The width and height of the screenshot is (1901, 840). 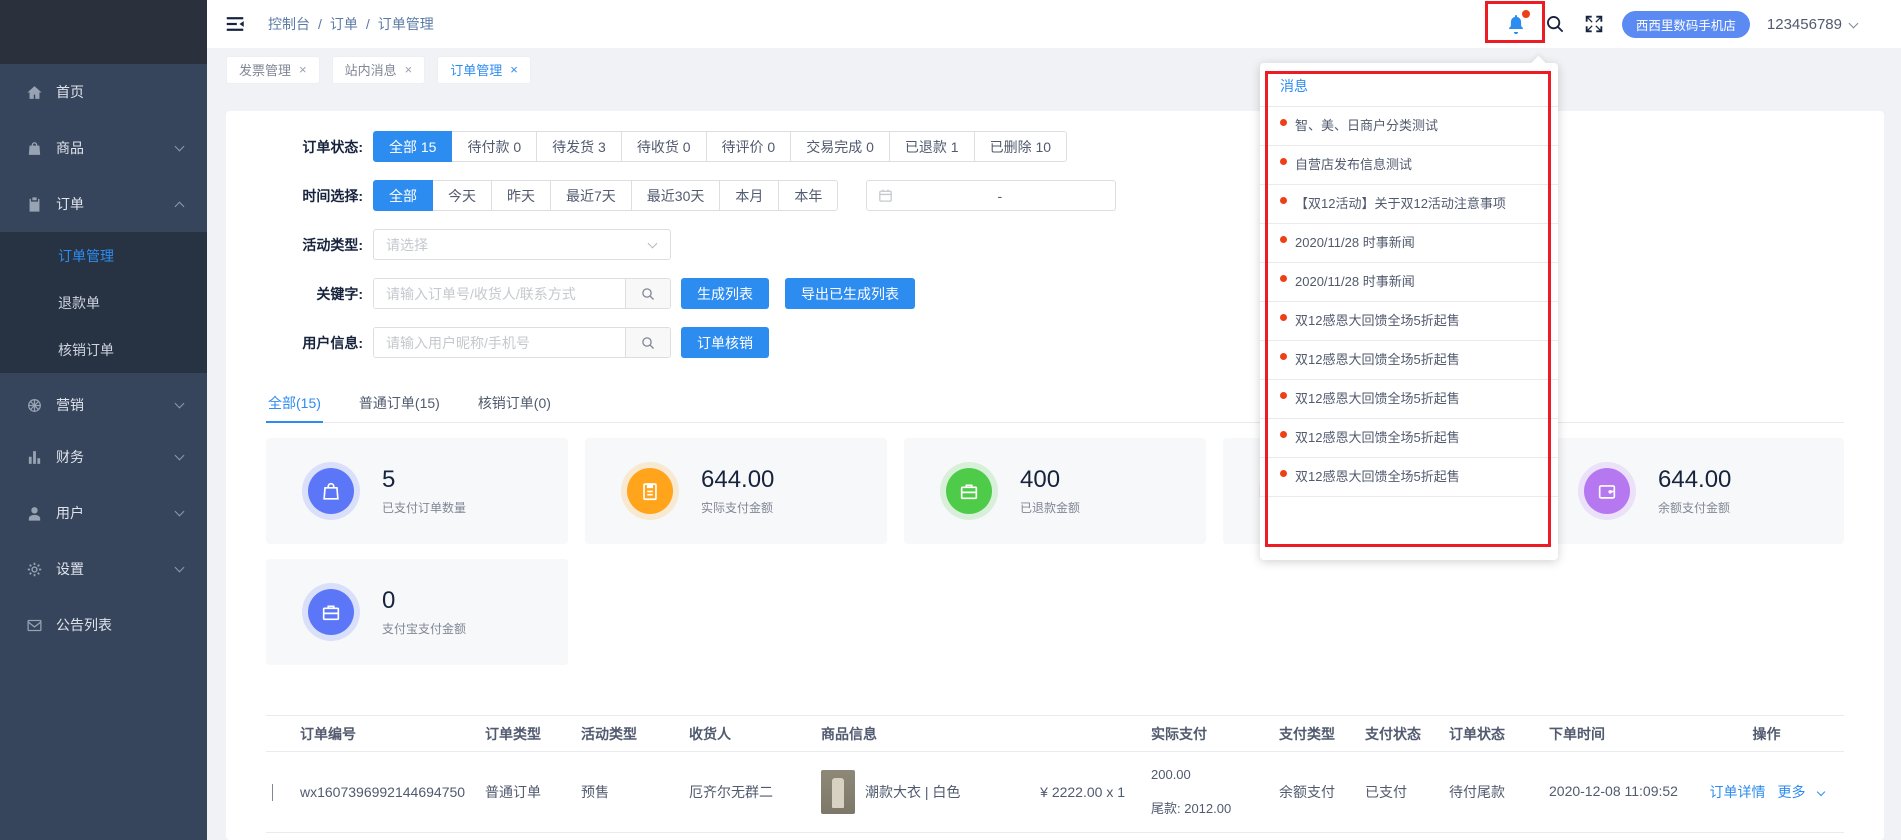 What do you see at coordinates (1020, 146) in the screenshot?
I see `status-deleted-button: 已删除 10` at bounding box center [1020, 146].